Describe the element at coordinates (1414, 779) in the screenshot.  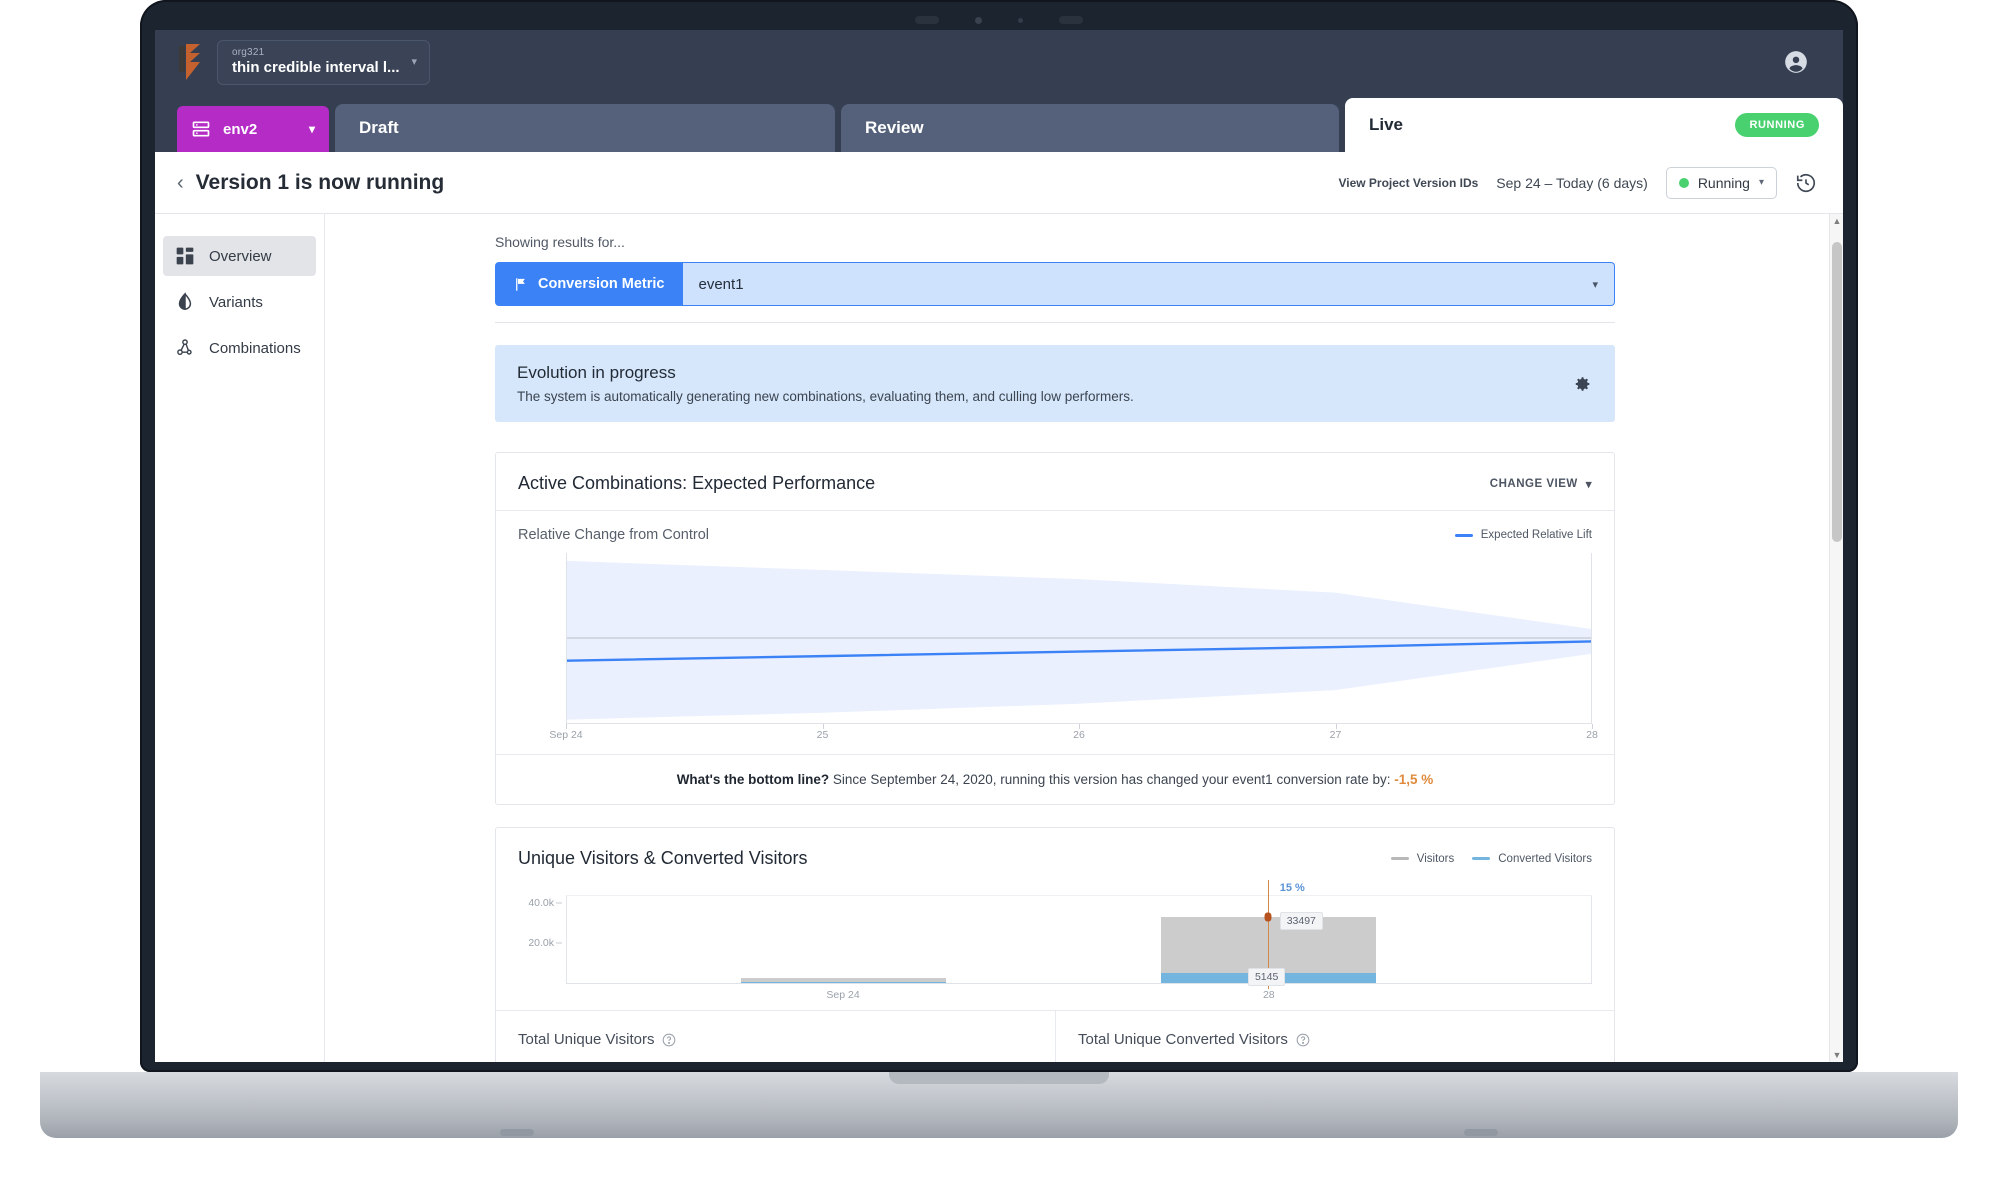
I see `bottom-line-value: -1,5 %` at that location.